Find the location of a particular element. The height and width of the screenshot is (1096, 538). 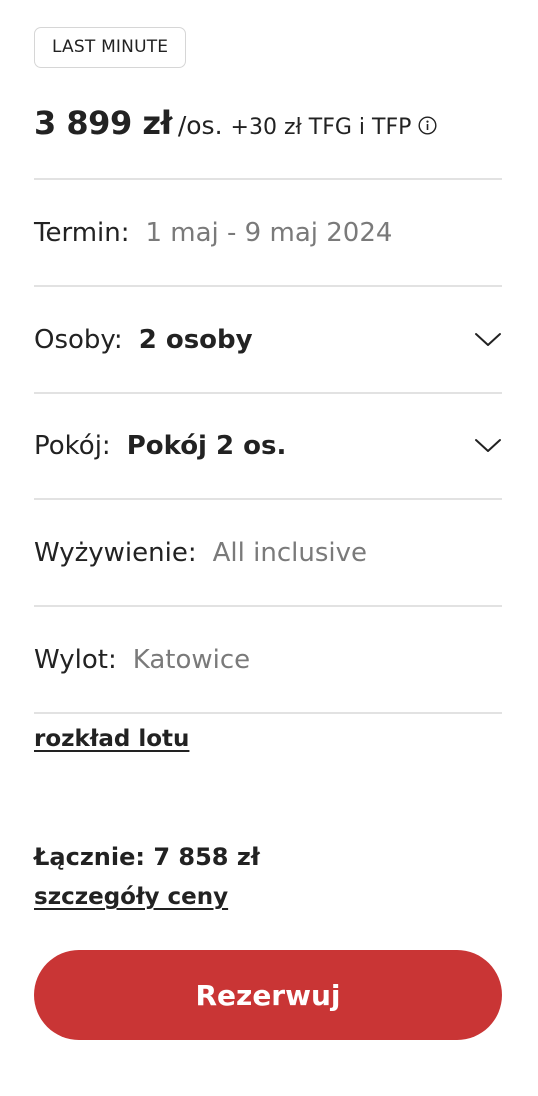

termin-value: 1 maj - 9 maj 2024 is located at coordinates (269, 233).